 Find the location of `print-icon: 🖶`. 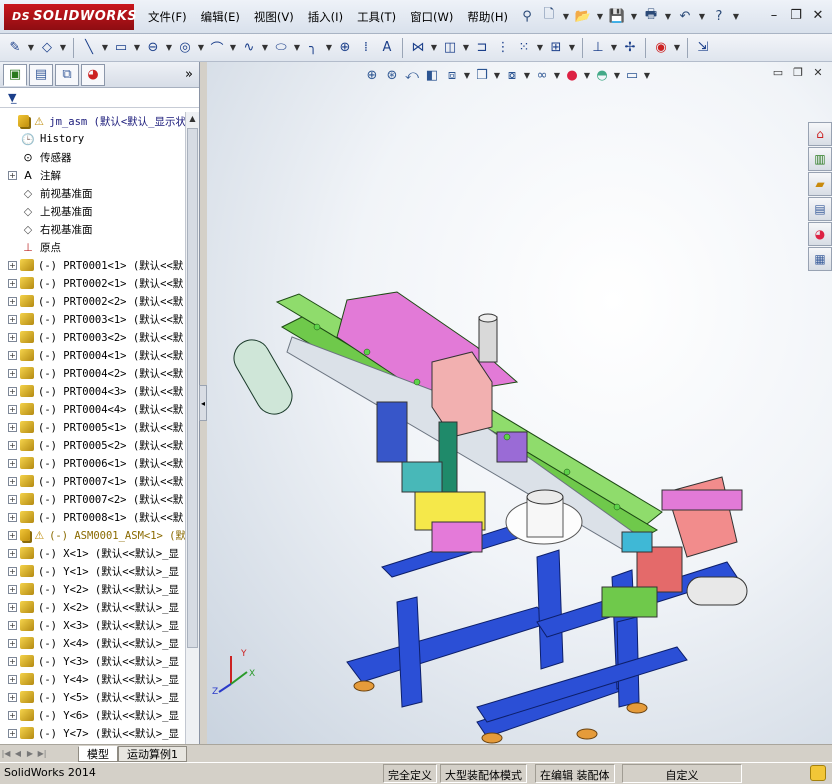

print-icon: 🖶 is located at coordinates (651, 16).